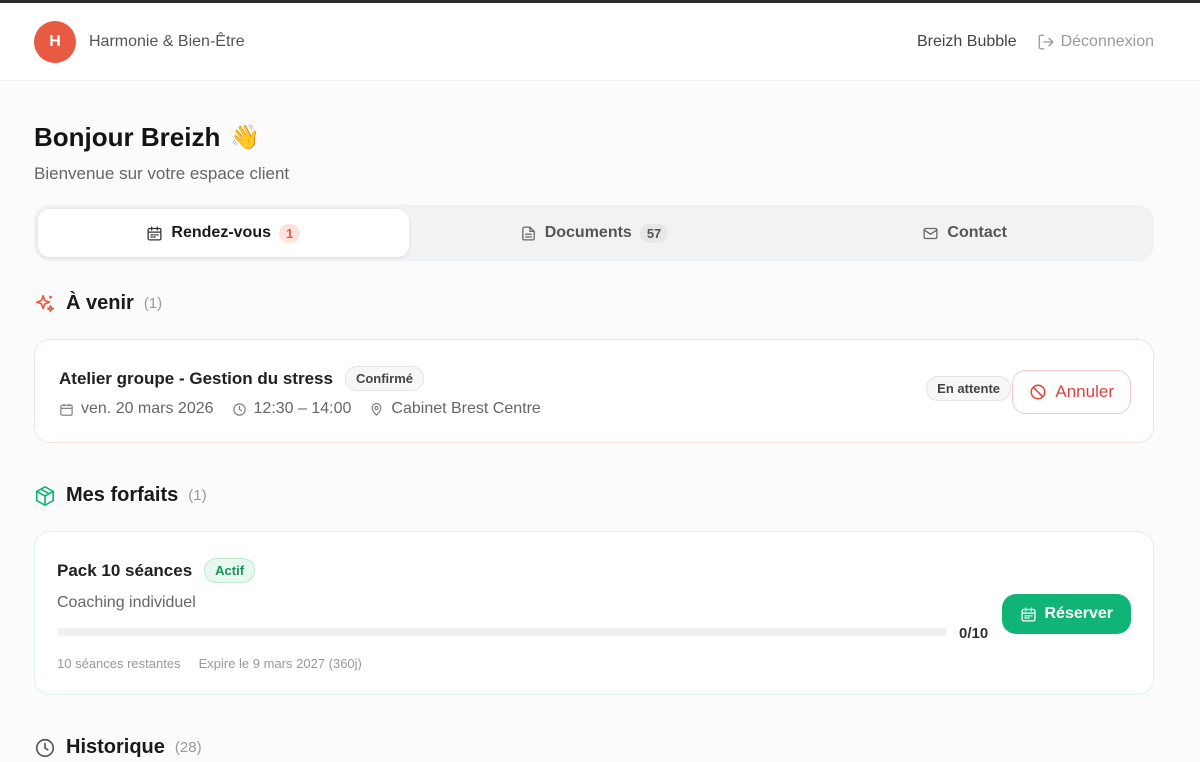 Image resolution: width=1200 pixels, height=762 pixels. What do you see at coordinates (930, 233) in the screenshot?
I see `mail-icon` at bounding box center [930, 233].